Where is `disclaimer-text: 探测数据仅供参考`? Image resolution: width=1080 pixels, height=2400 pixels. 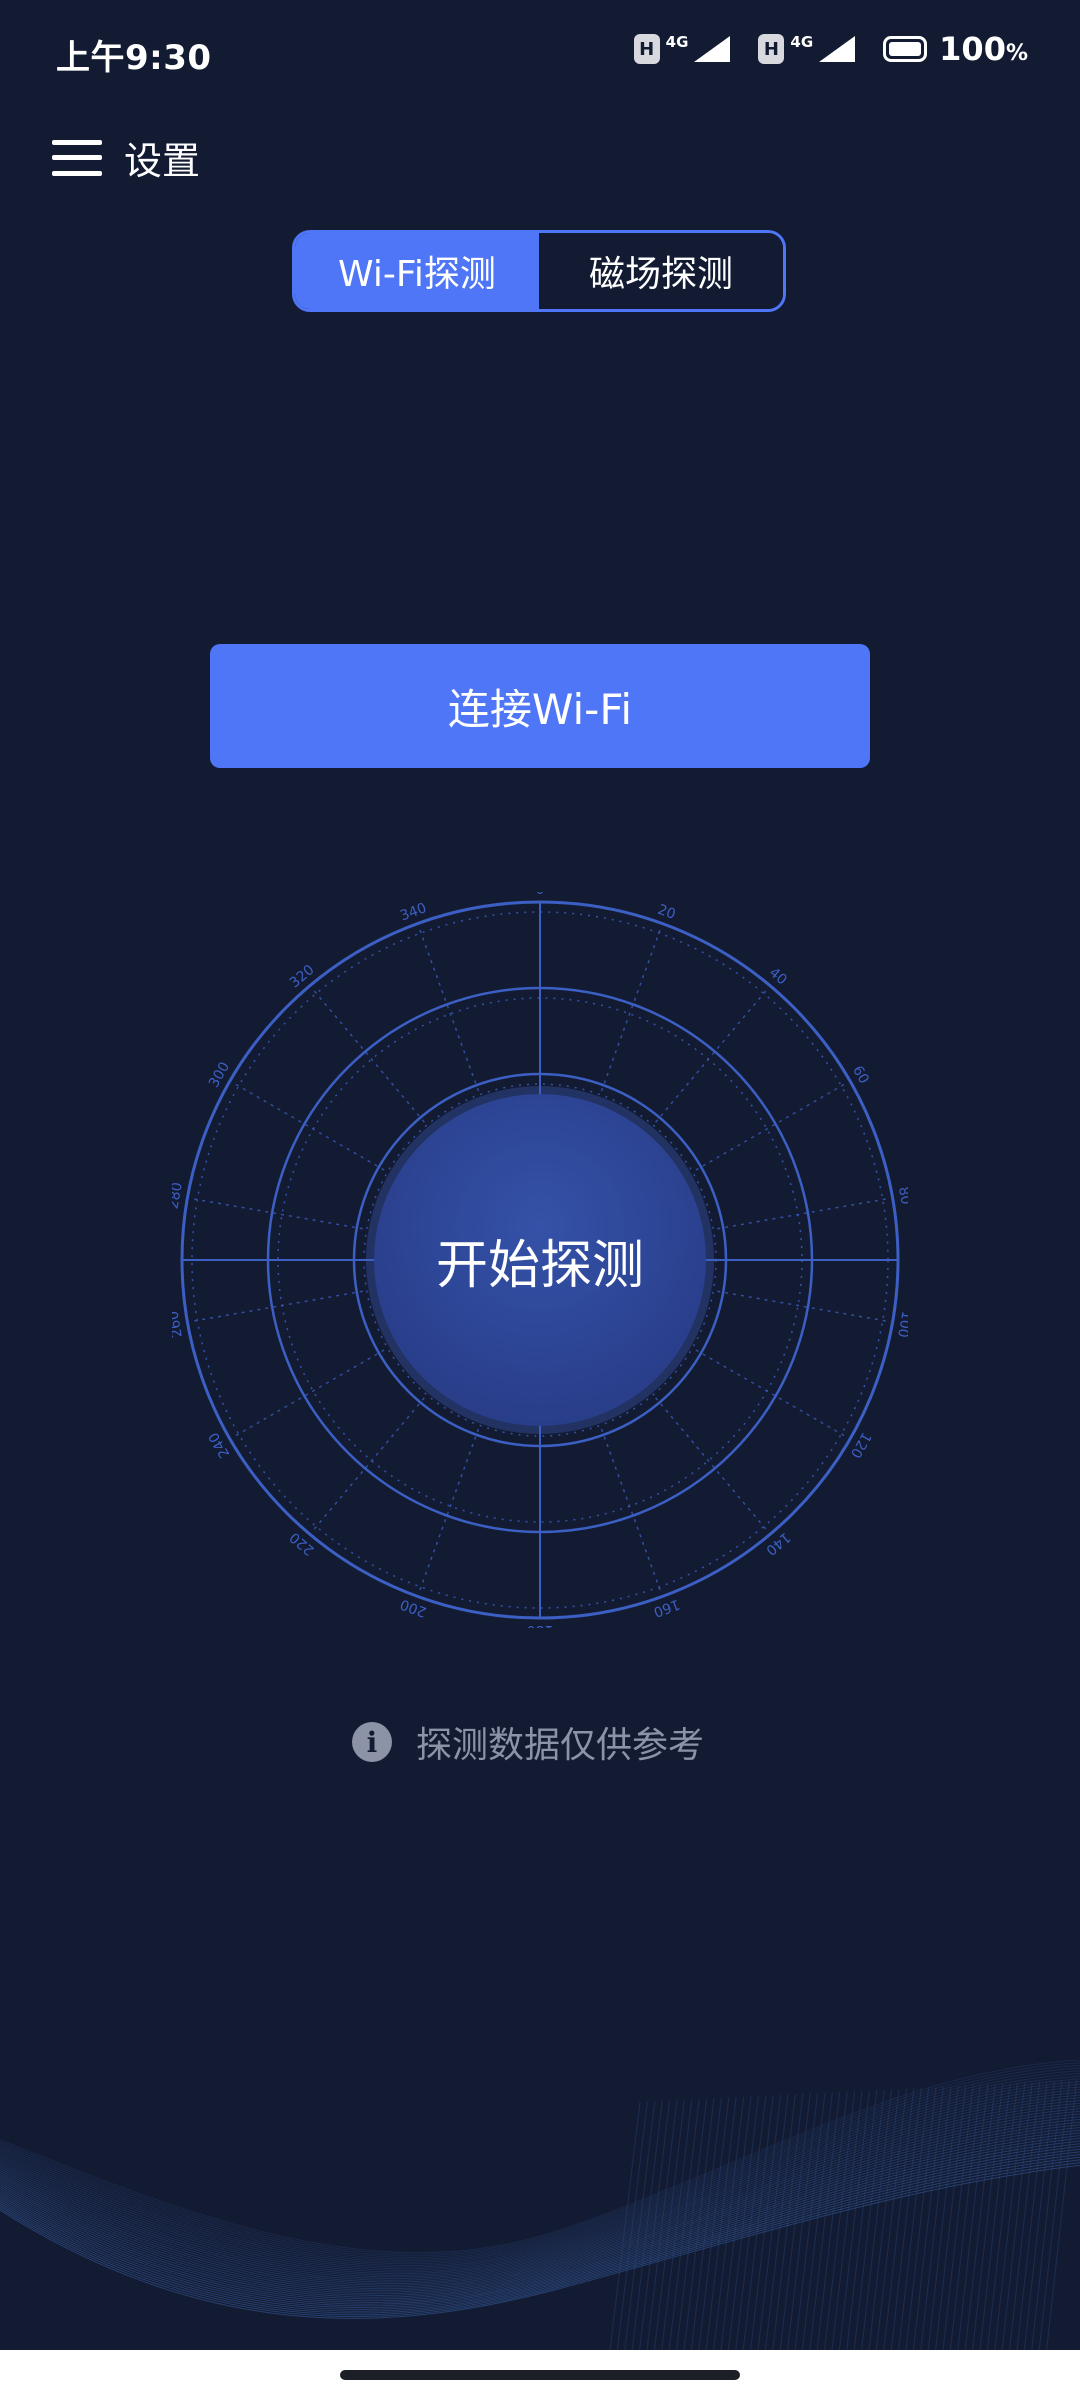
disclaimer-text: 探测数据仅供参考 is located at coordinates (560, 1745).